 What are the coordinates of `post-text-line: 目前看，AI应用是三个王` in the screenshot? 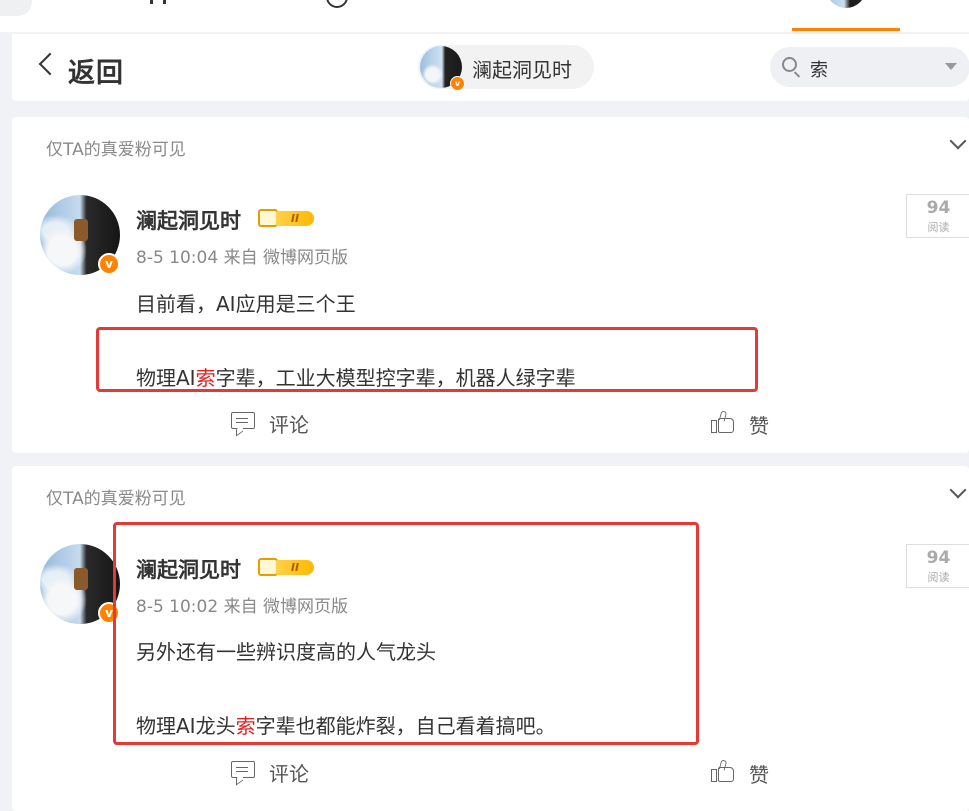 It's located at (246, 304).